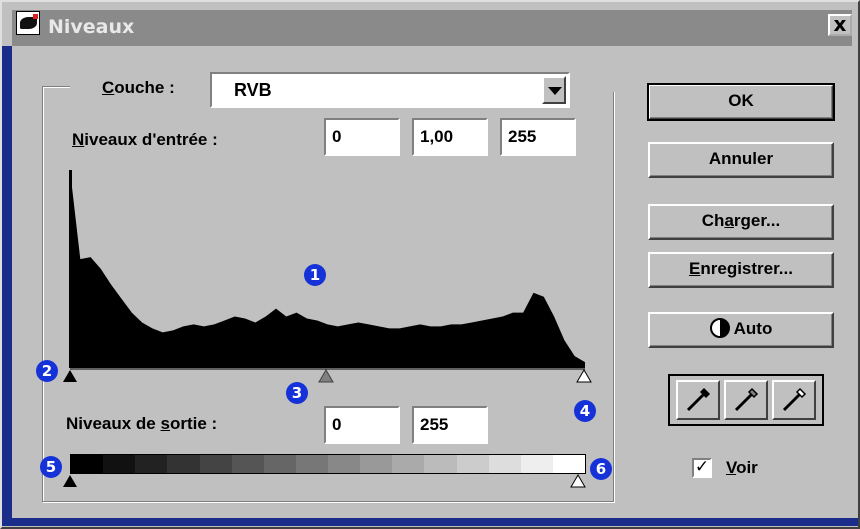  Describe the element at coordinates (741, 160) in the screenshot. I see `cancel-button: Annuler` at that location.